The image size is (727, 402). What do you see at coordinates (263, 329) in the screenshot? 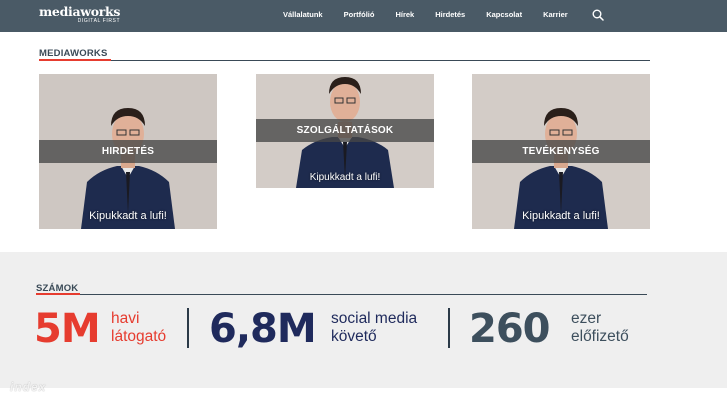
I see `stat-value-followers: 6,8M` at bounding box center [263, 329].